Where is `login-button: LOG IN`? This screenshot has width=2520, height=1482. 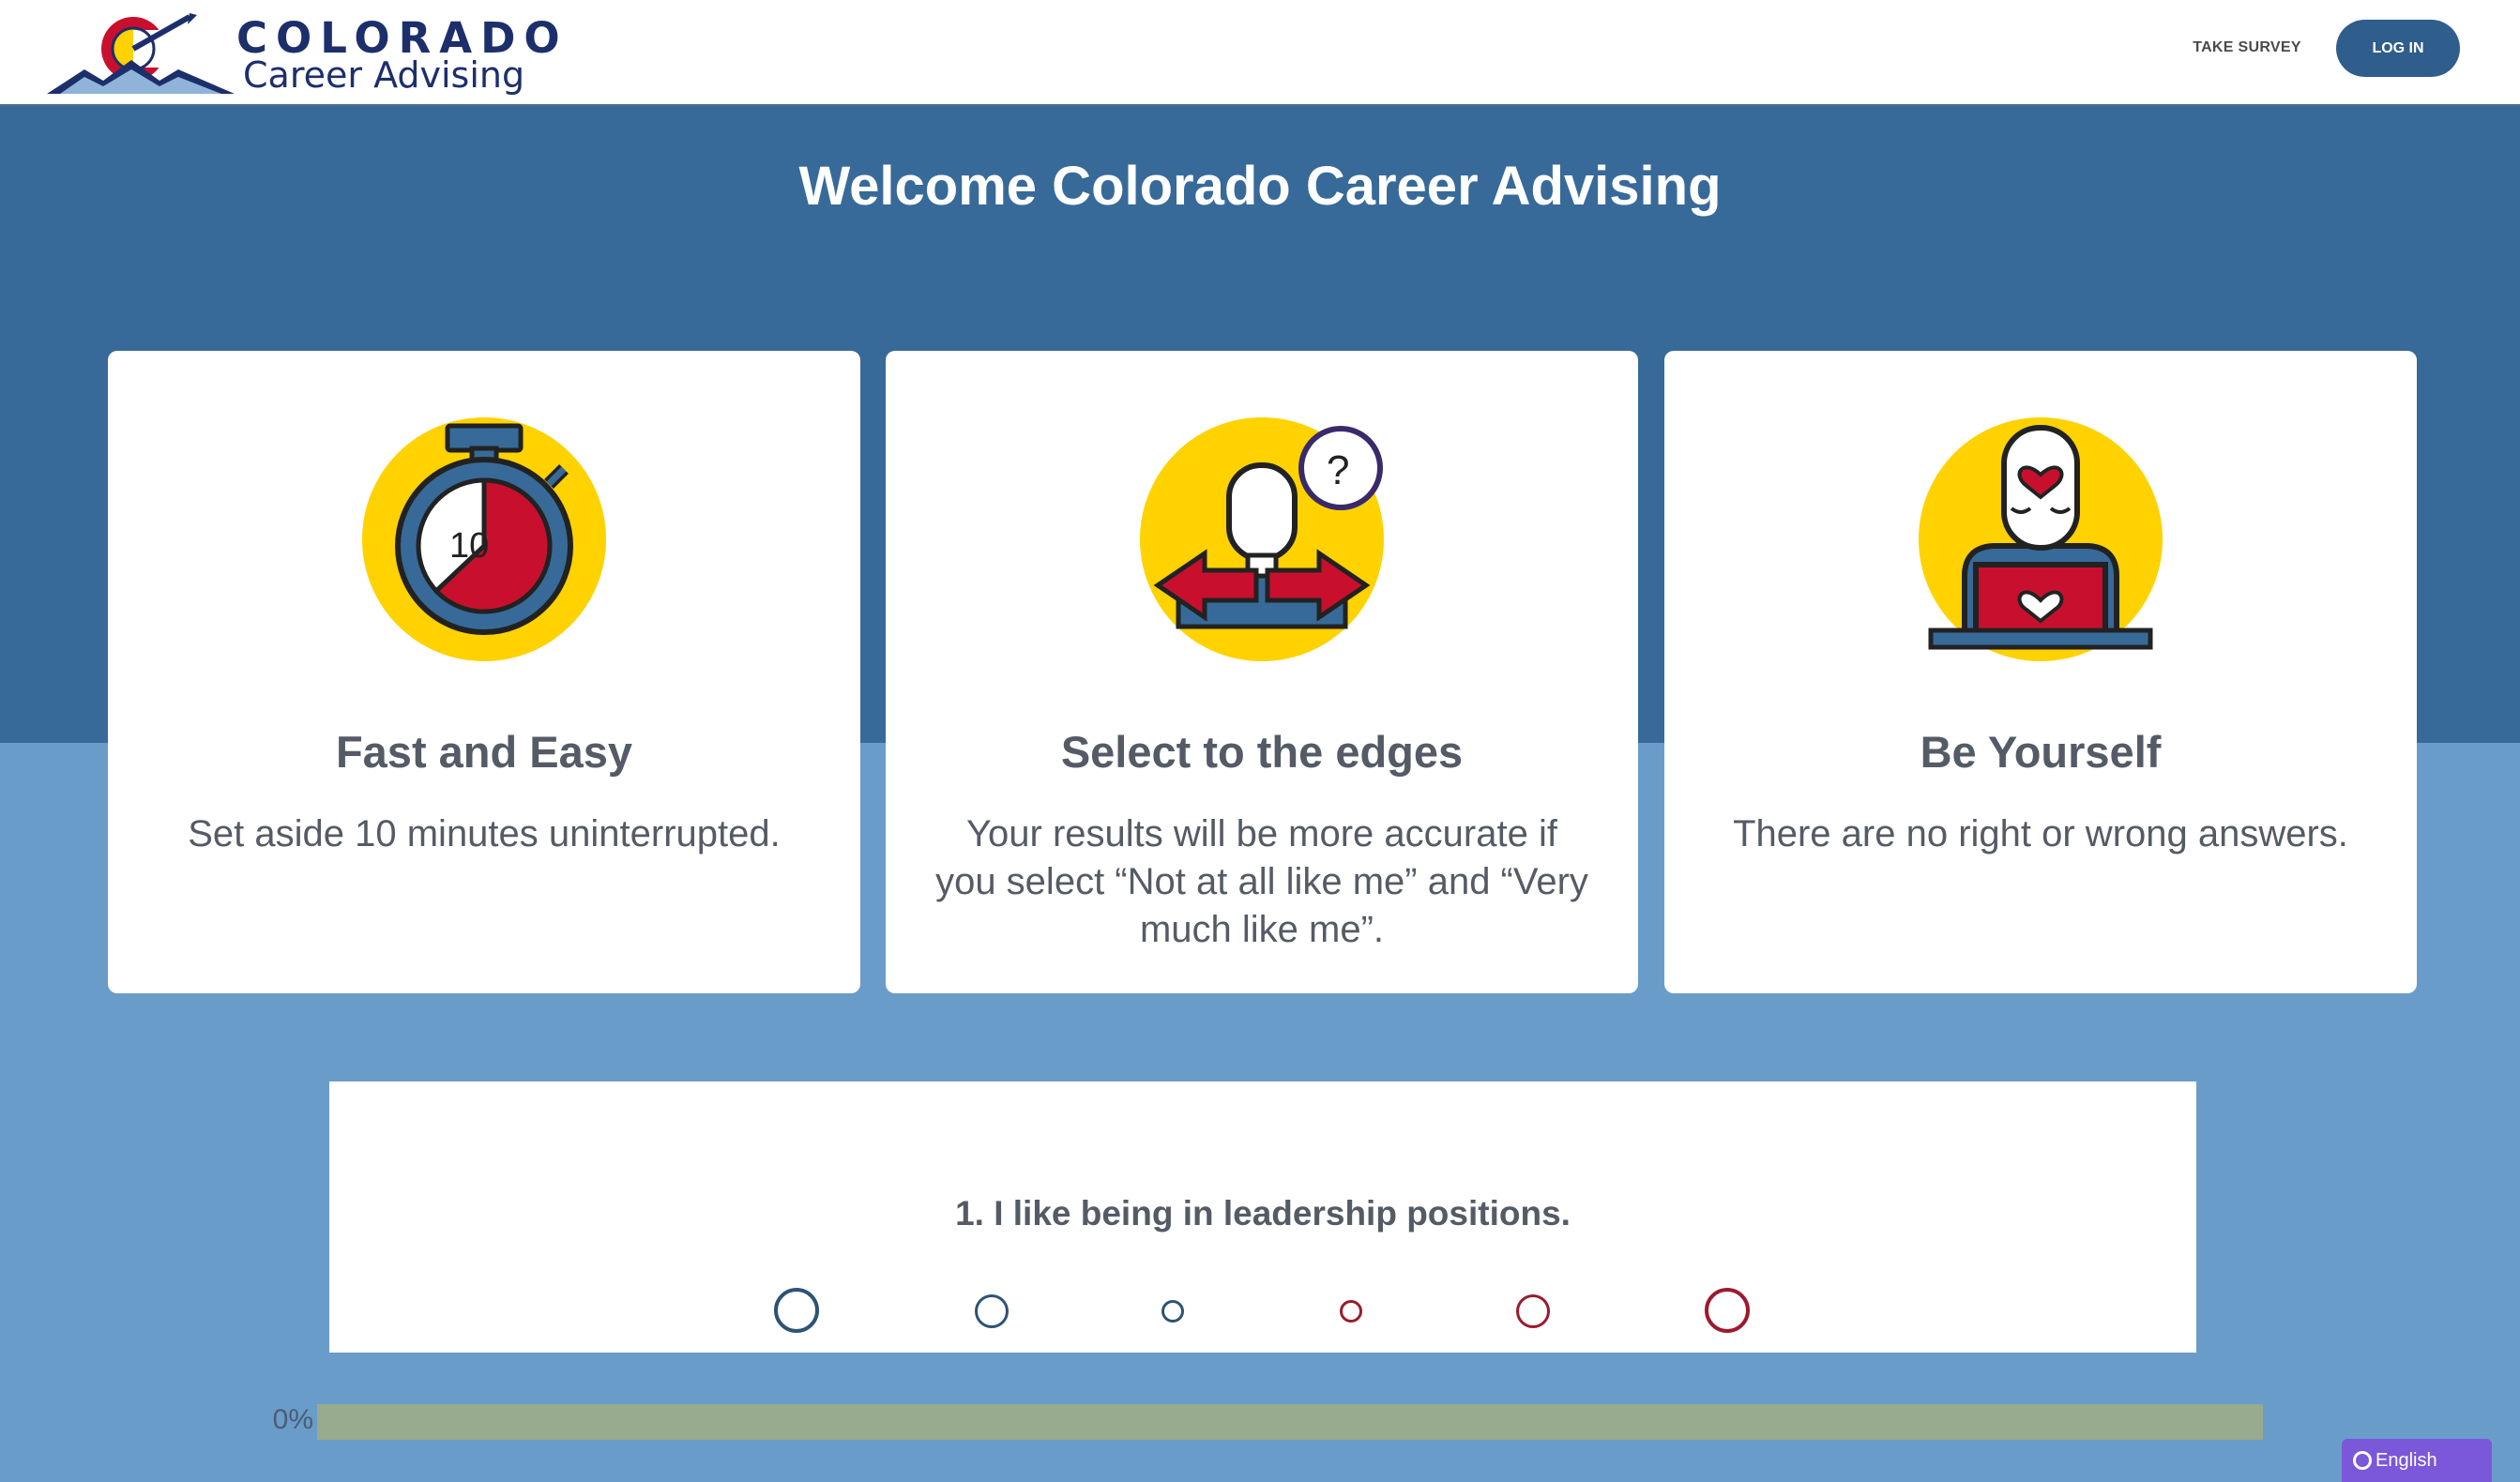 login-button: LOG IN is located at coordinates (2398, 49).